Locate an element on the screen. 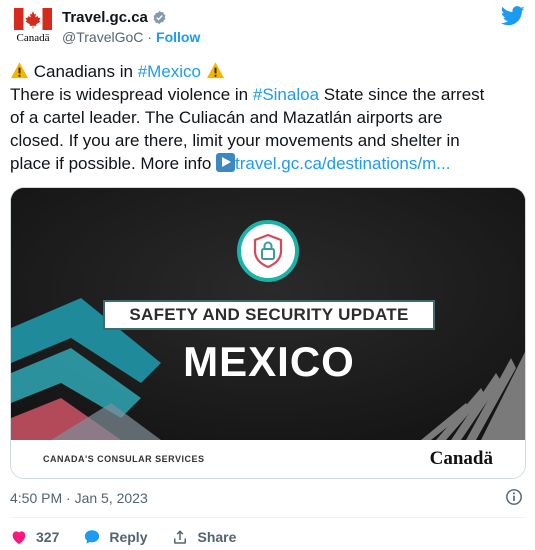 The image size is (535, 550). share-label: Share is located at coordinates (217, 537).